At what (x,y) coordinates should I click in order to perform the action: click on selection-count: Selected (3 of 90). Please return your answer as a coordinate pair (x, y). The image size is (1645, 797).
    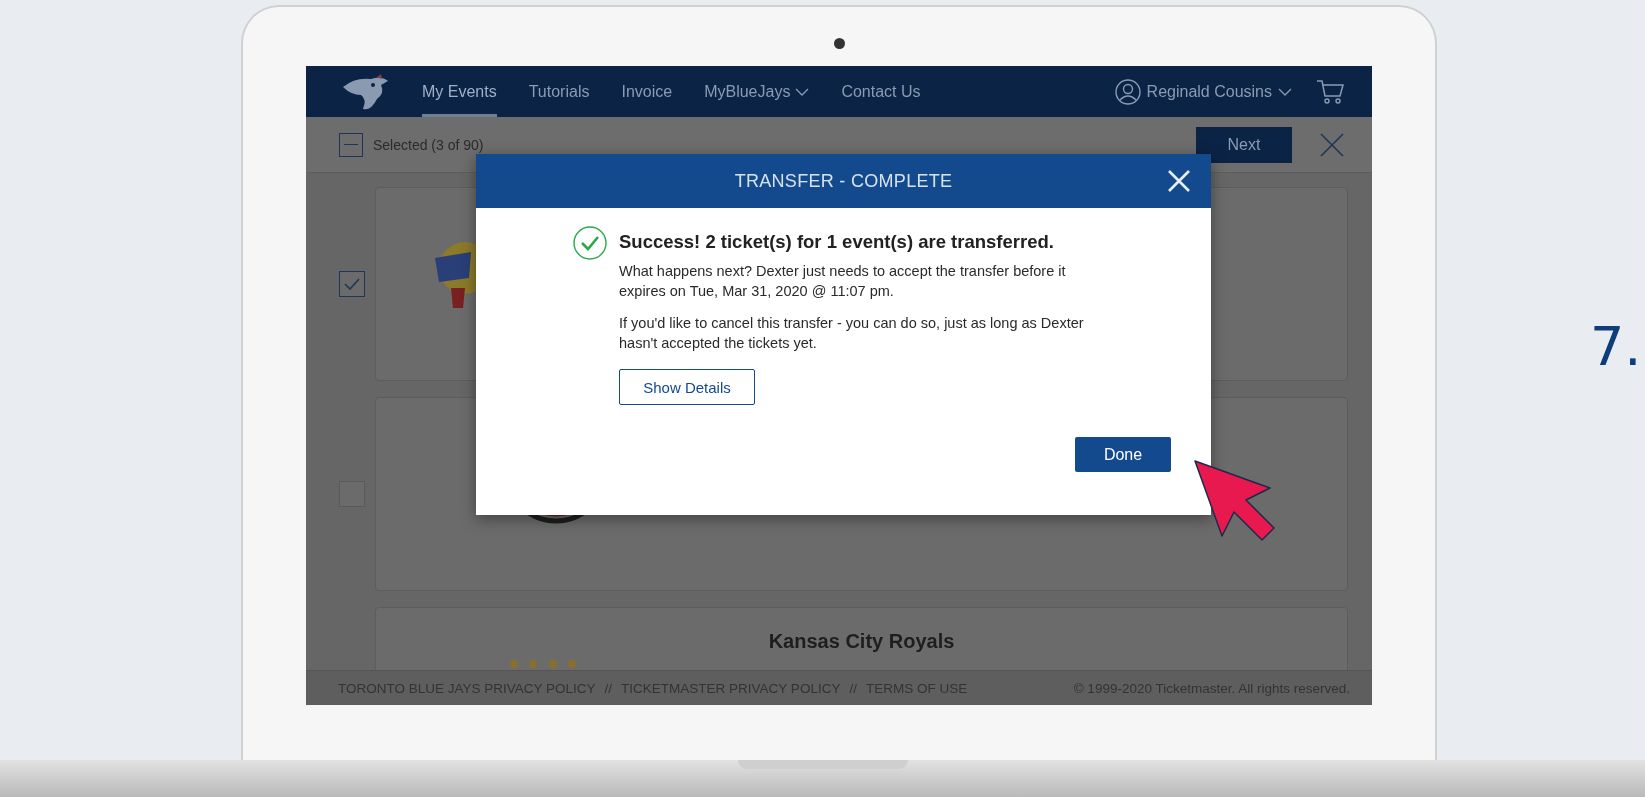
    Looking at the image, I should click on (428, 144).